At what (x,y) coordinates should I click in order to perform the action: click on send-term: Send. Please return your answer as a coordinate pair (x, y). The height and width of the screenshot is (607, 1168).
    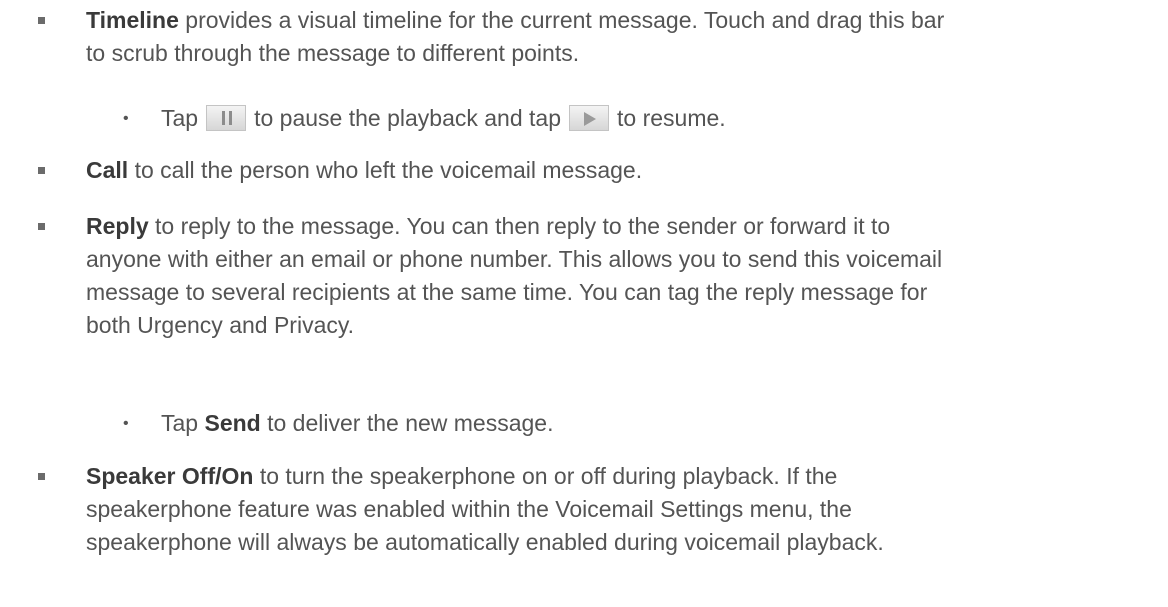
    Looking at the image, I should click on (232, 423).